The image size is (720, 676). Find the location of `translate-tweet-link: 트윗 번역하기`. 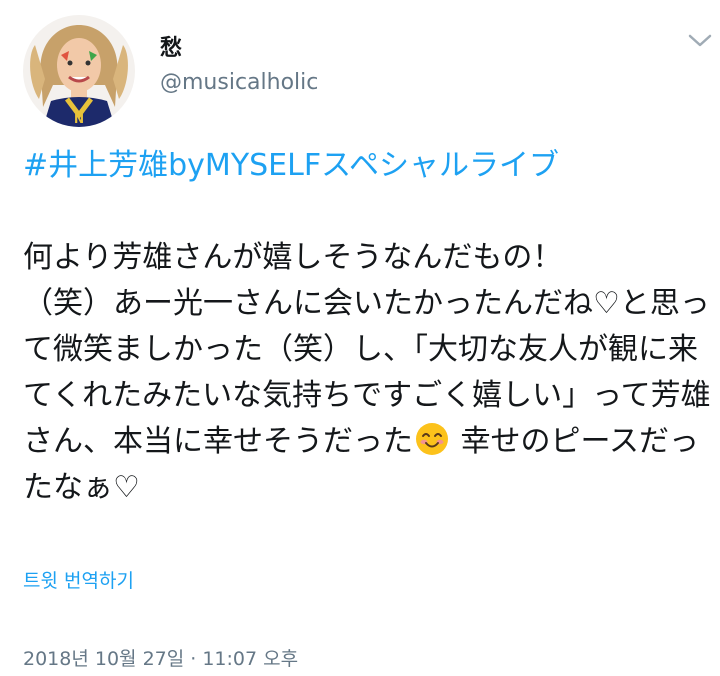

translate-tweet-link: 트윗 번역하기 is located at coordinates (78, 579).